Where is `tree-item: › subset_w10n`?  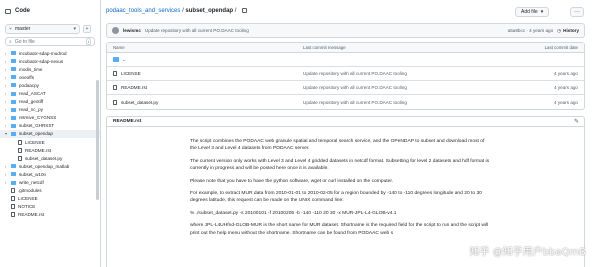 tree-item: › subset_w10n is located at coordinates (50, 174).